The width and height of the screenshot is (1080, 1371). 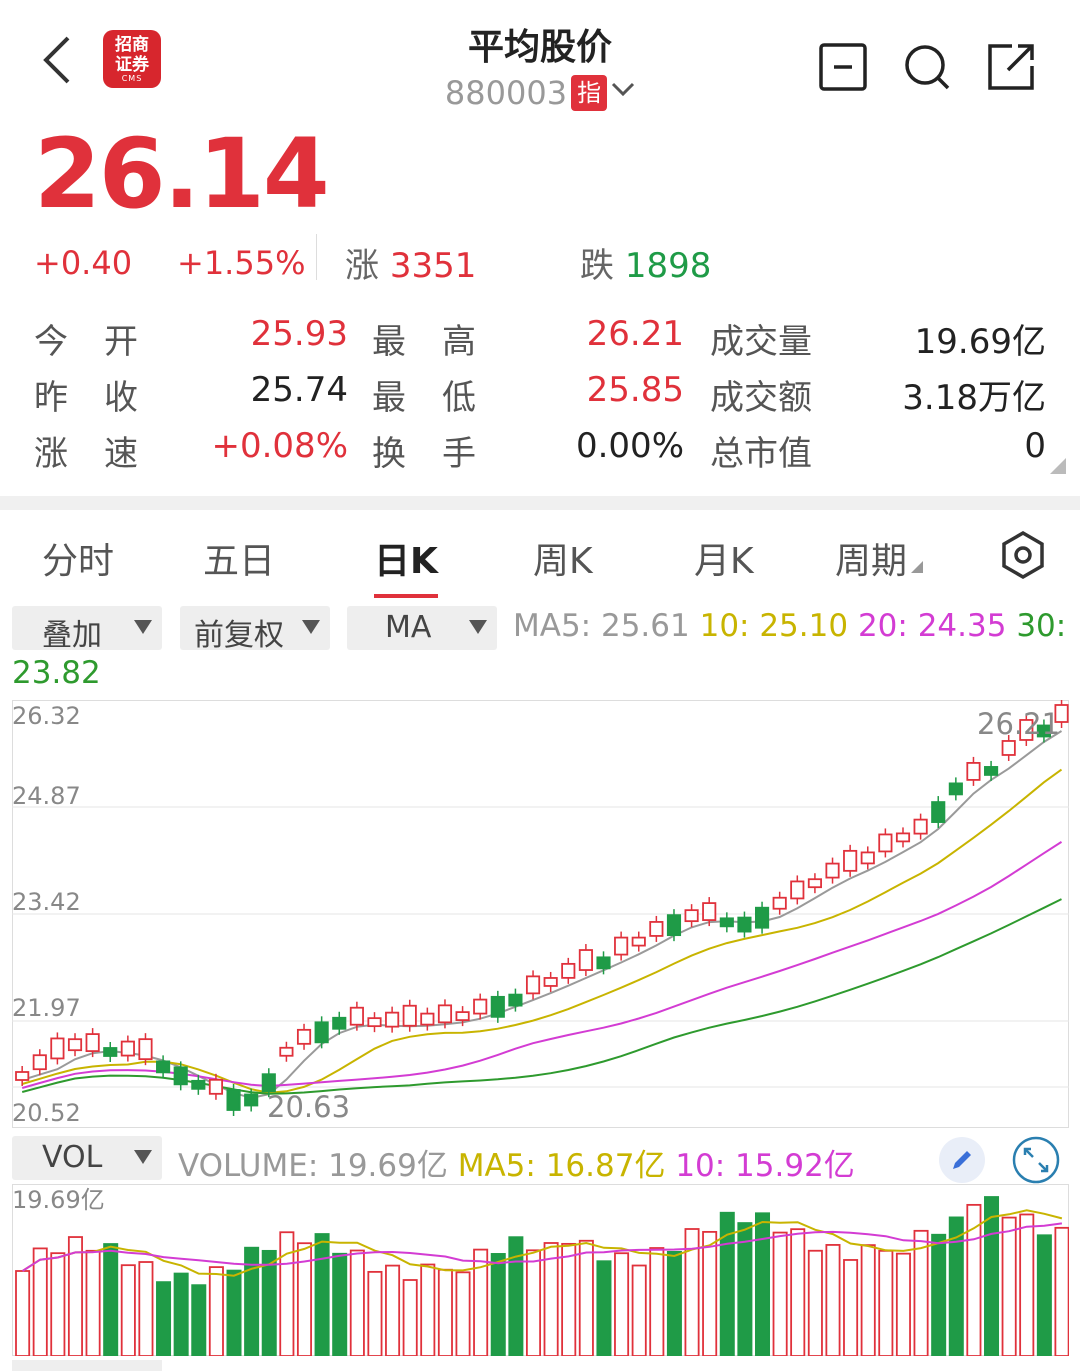 I want to click on minimize-window-icon, so click(x=843, y=67).